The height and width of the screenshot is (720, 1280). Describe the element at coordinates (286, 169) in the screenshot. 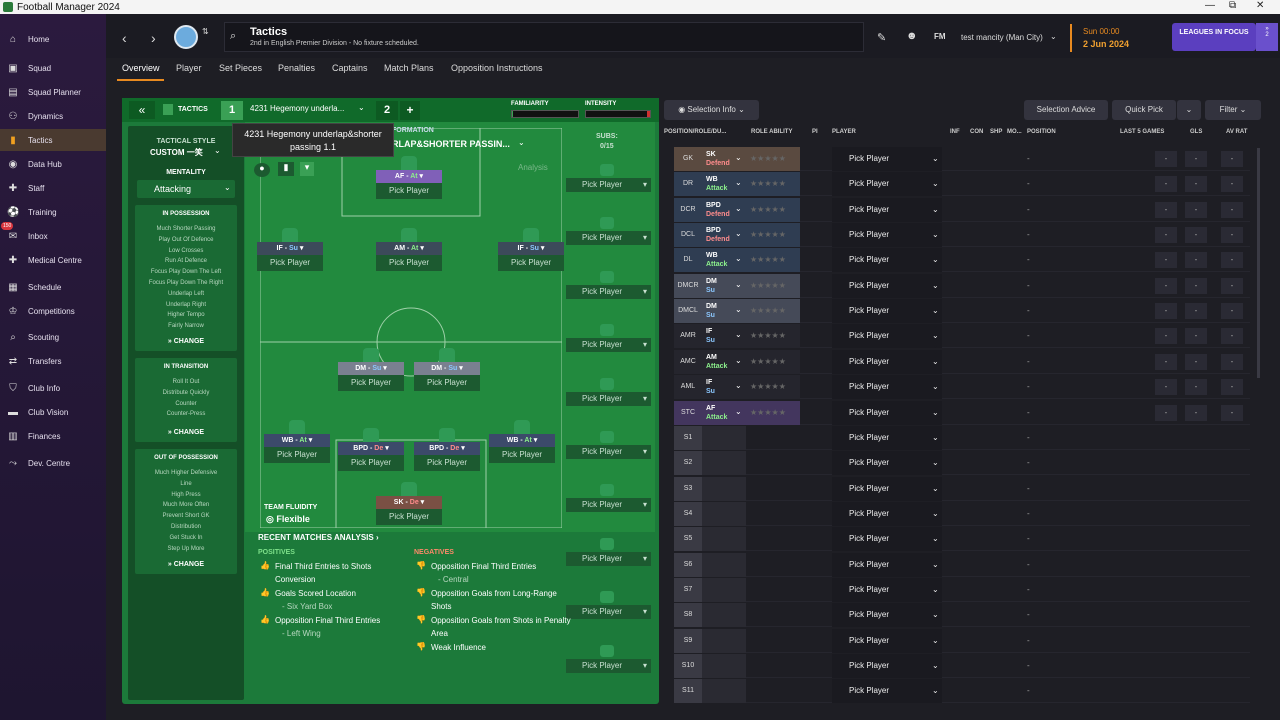

I see `bar-chart-icon: ▮` at that location.